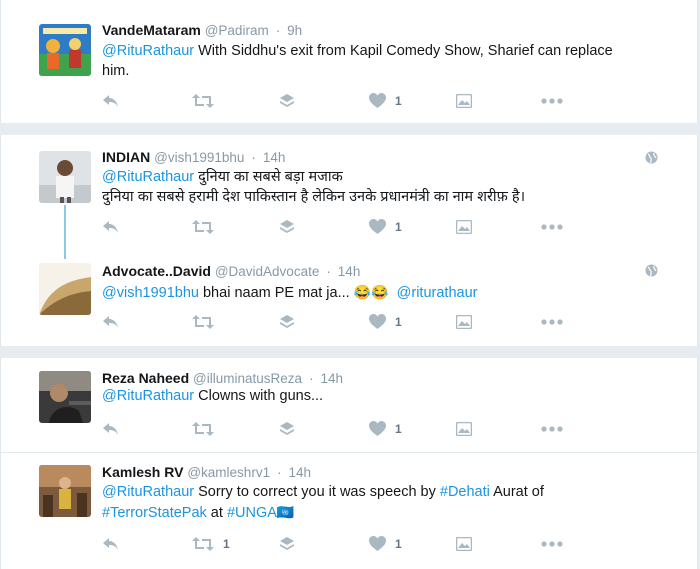 The image size is (700, 569). I want to click on globe-icon, so click(651, 270).